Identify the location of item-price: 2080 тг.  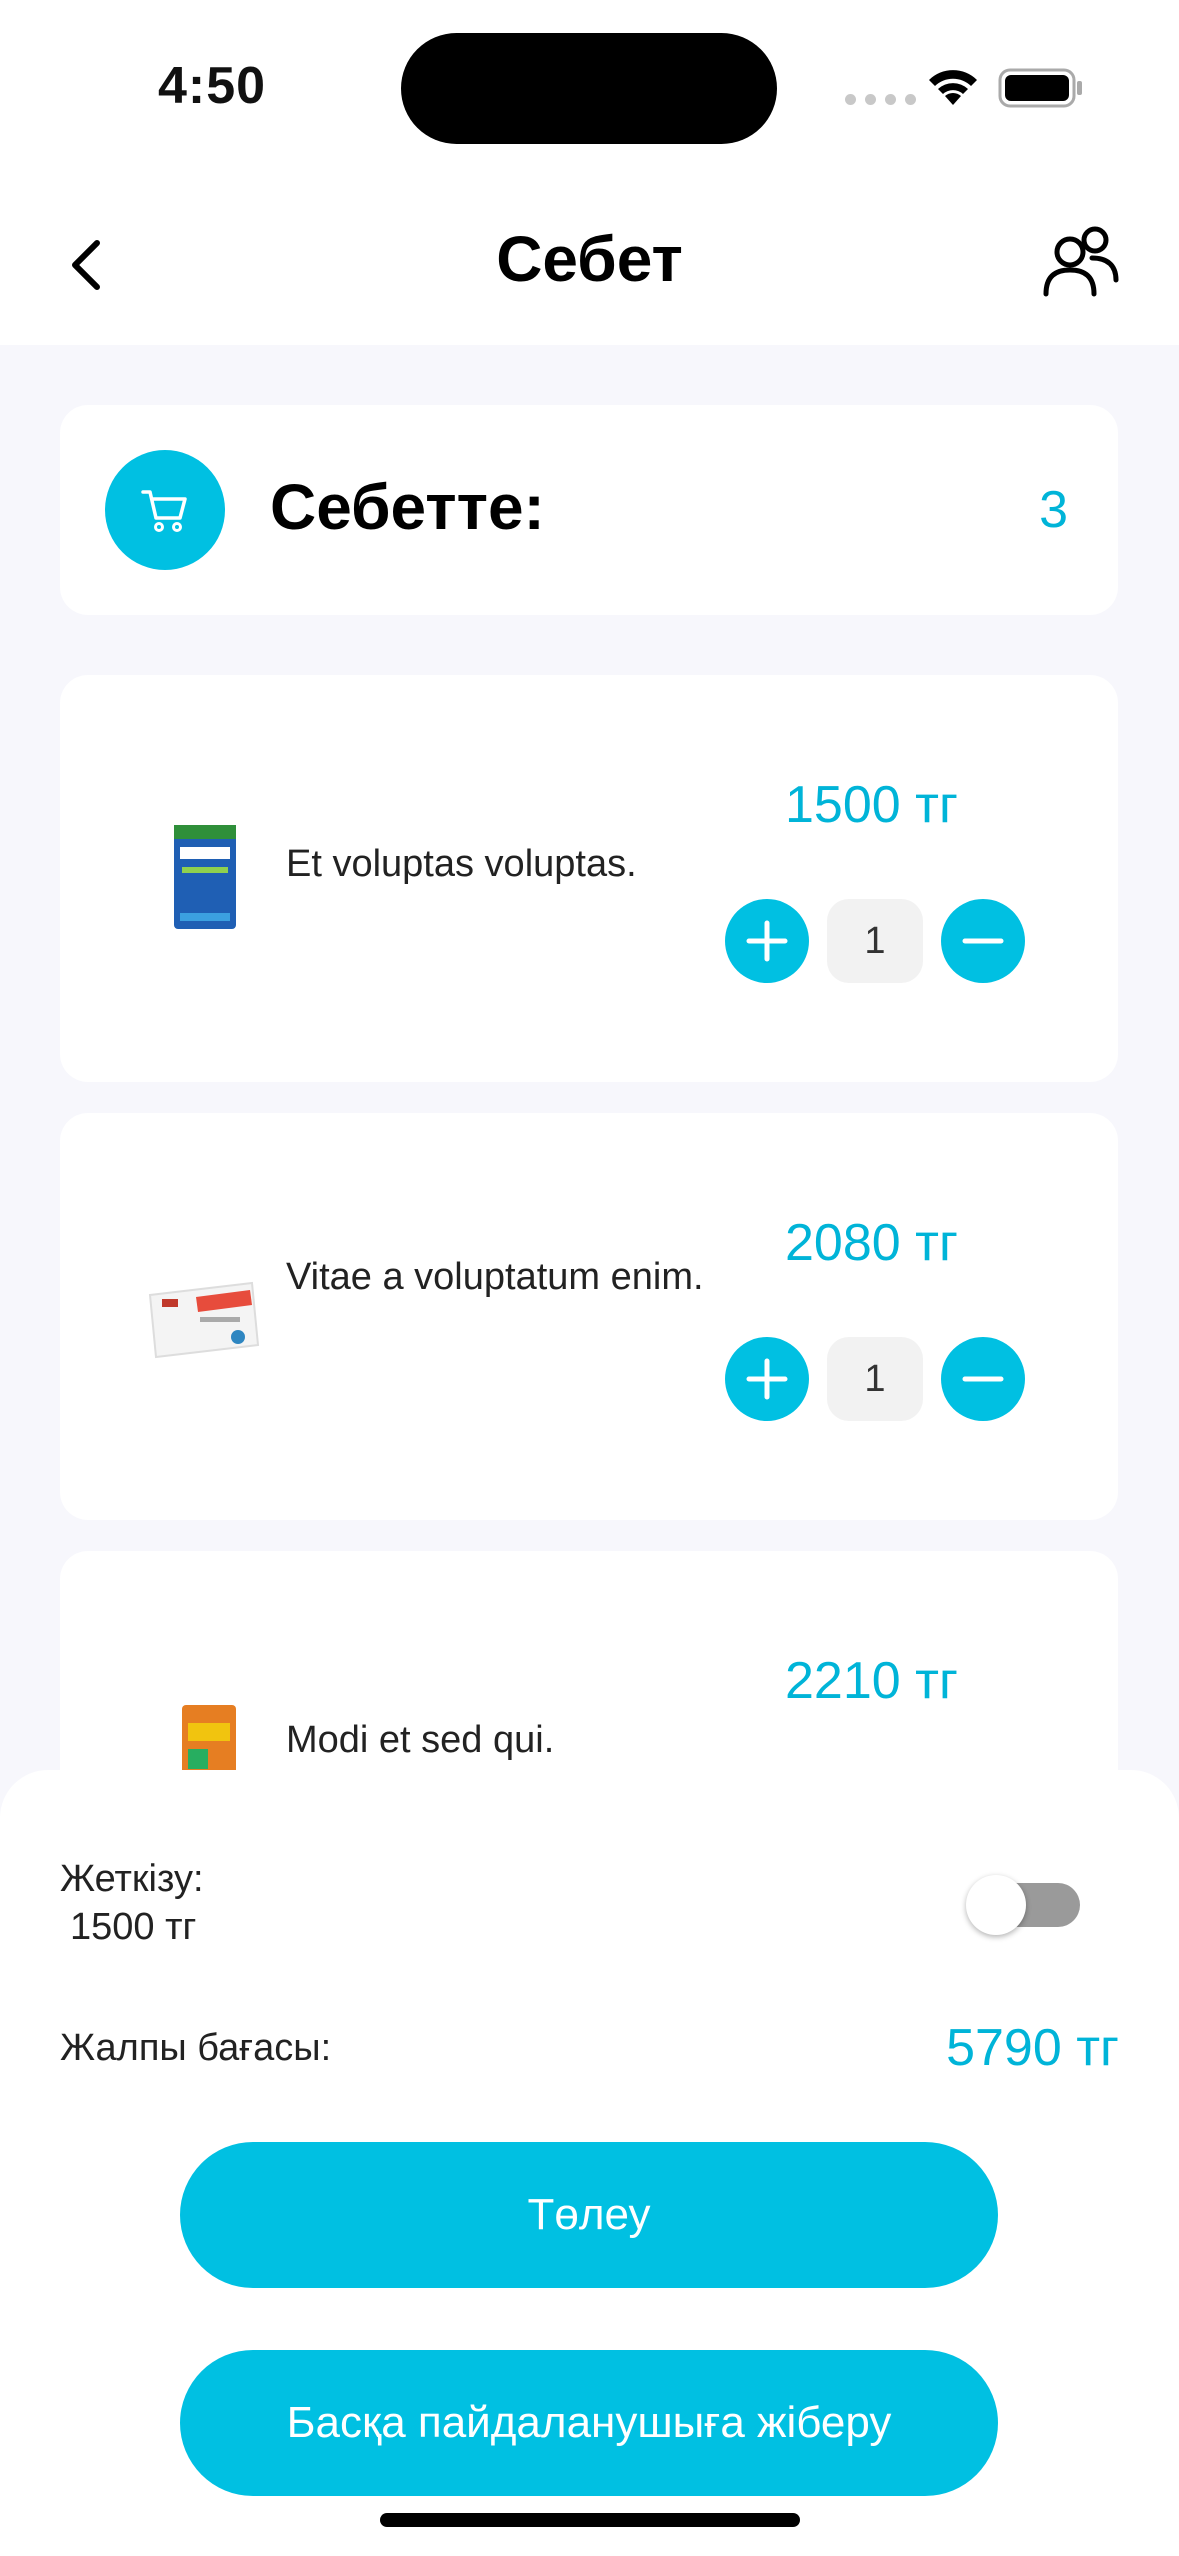
(871, 1243).